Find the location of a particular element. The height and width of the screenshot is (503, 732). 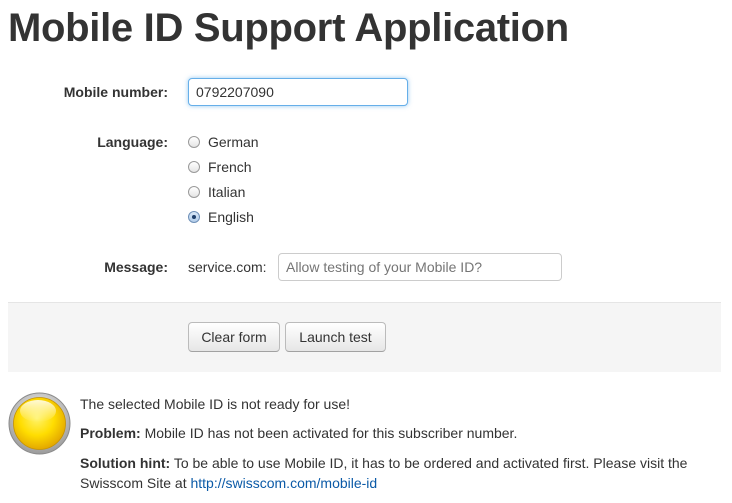

radio-label-german: German is located at coordinates (233, 142).